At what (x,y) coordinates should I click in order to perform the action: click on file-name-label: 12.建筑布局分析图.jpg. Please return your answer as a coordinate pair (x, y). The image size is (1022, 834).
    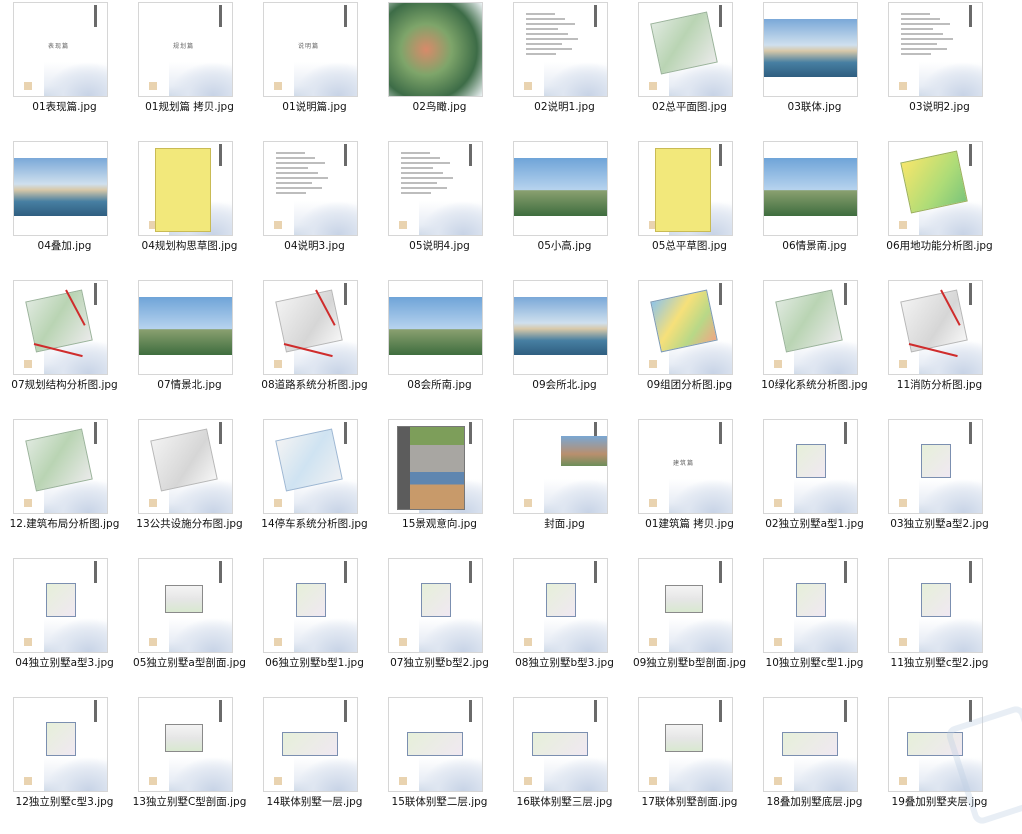
    Looking at the image, I should click on (64, 524).